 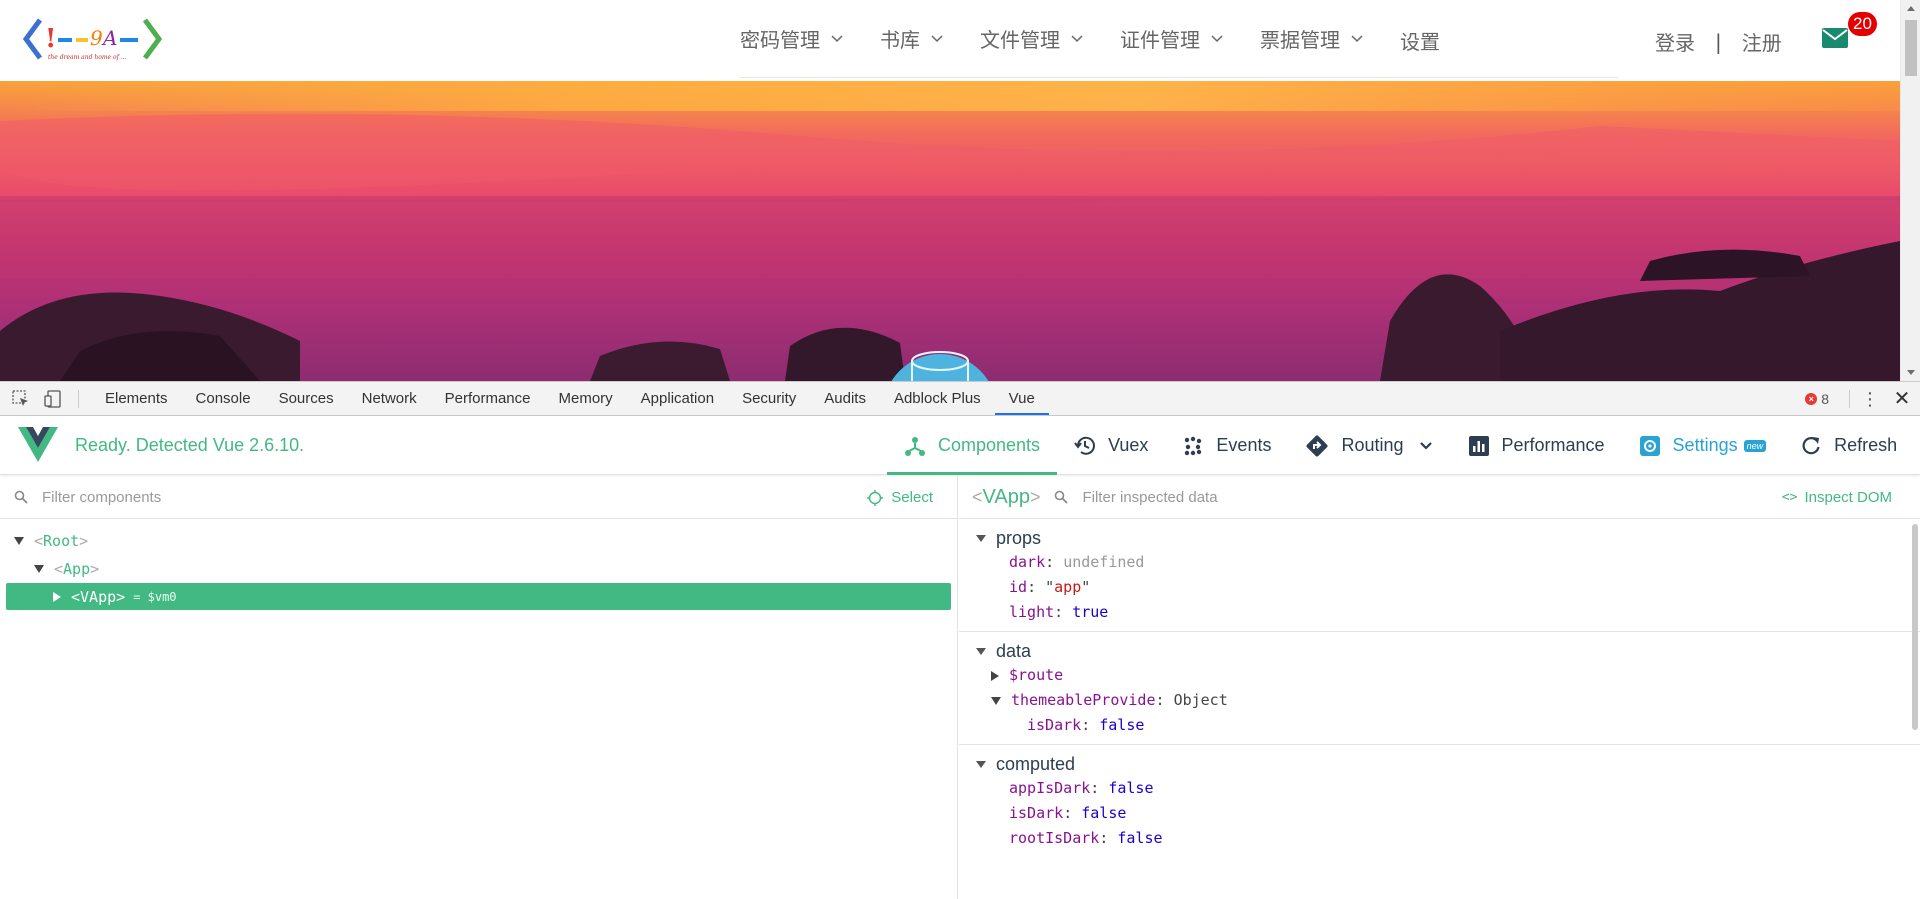 What do you see at coordinates (53, 399) in the screenshot?
I see `device-toggle-icon` at bounding box center [53, 399].